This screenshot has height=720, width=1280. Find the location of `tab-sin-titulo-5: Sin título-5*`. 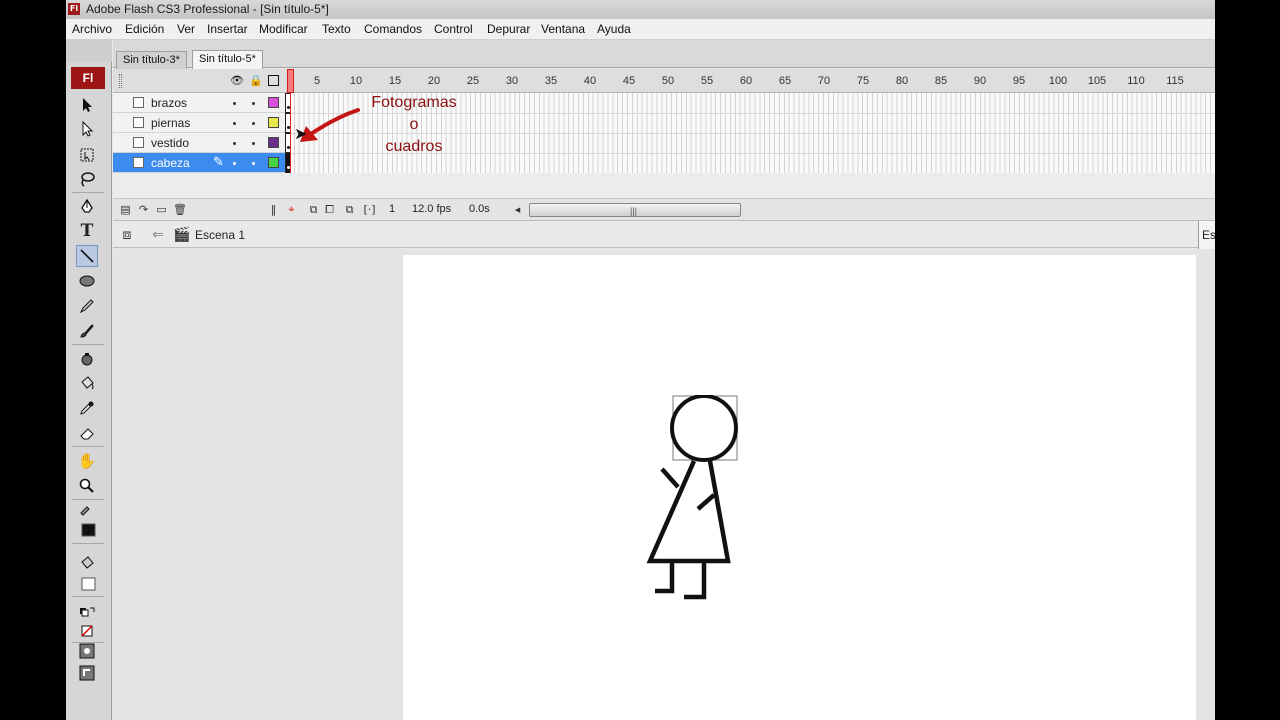

tab-sin-titulo-5: Sin título-5* is located at coordinates (227, 59).